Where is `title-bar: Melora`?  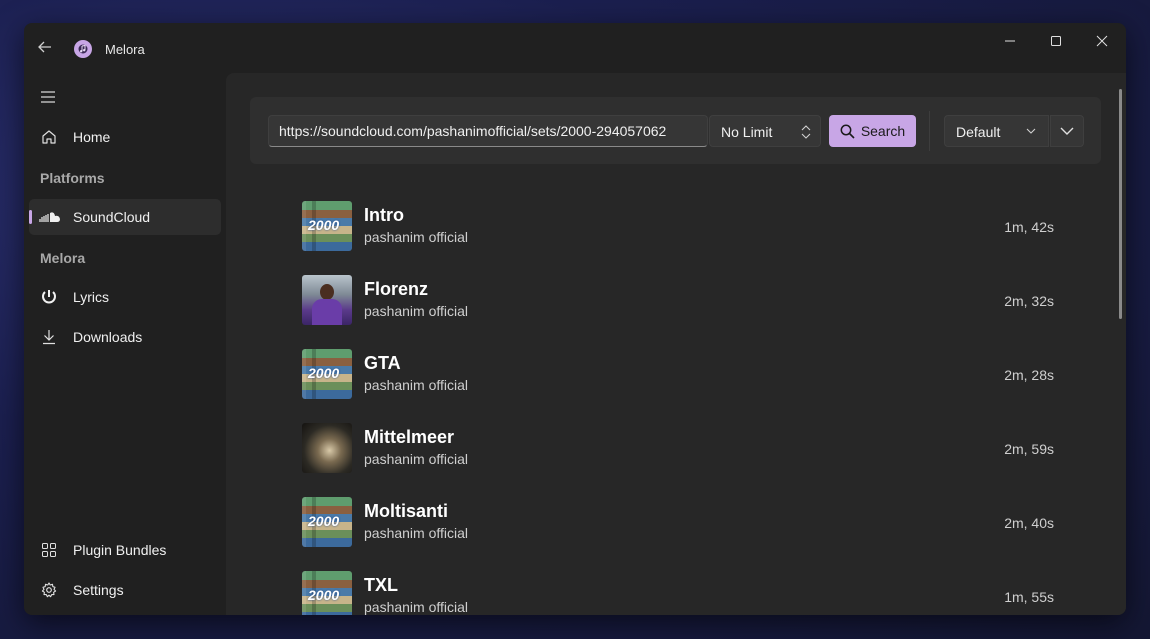
title-bar: Melora is located at coordinates (575, 48).